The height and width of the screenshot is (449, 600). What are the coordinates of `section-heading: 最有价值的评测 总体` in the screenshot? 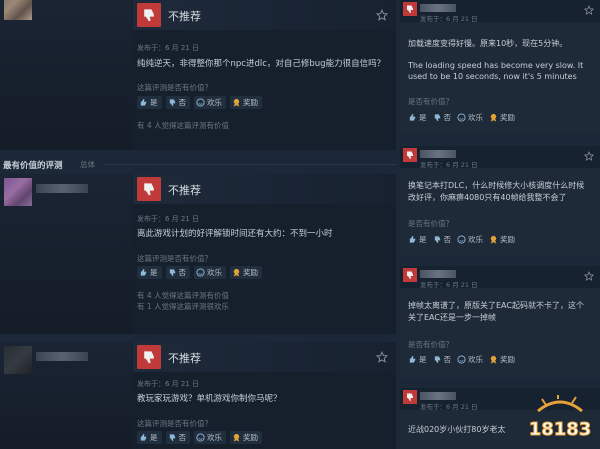 It's located at (198, 164).